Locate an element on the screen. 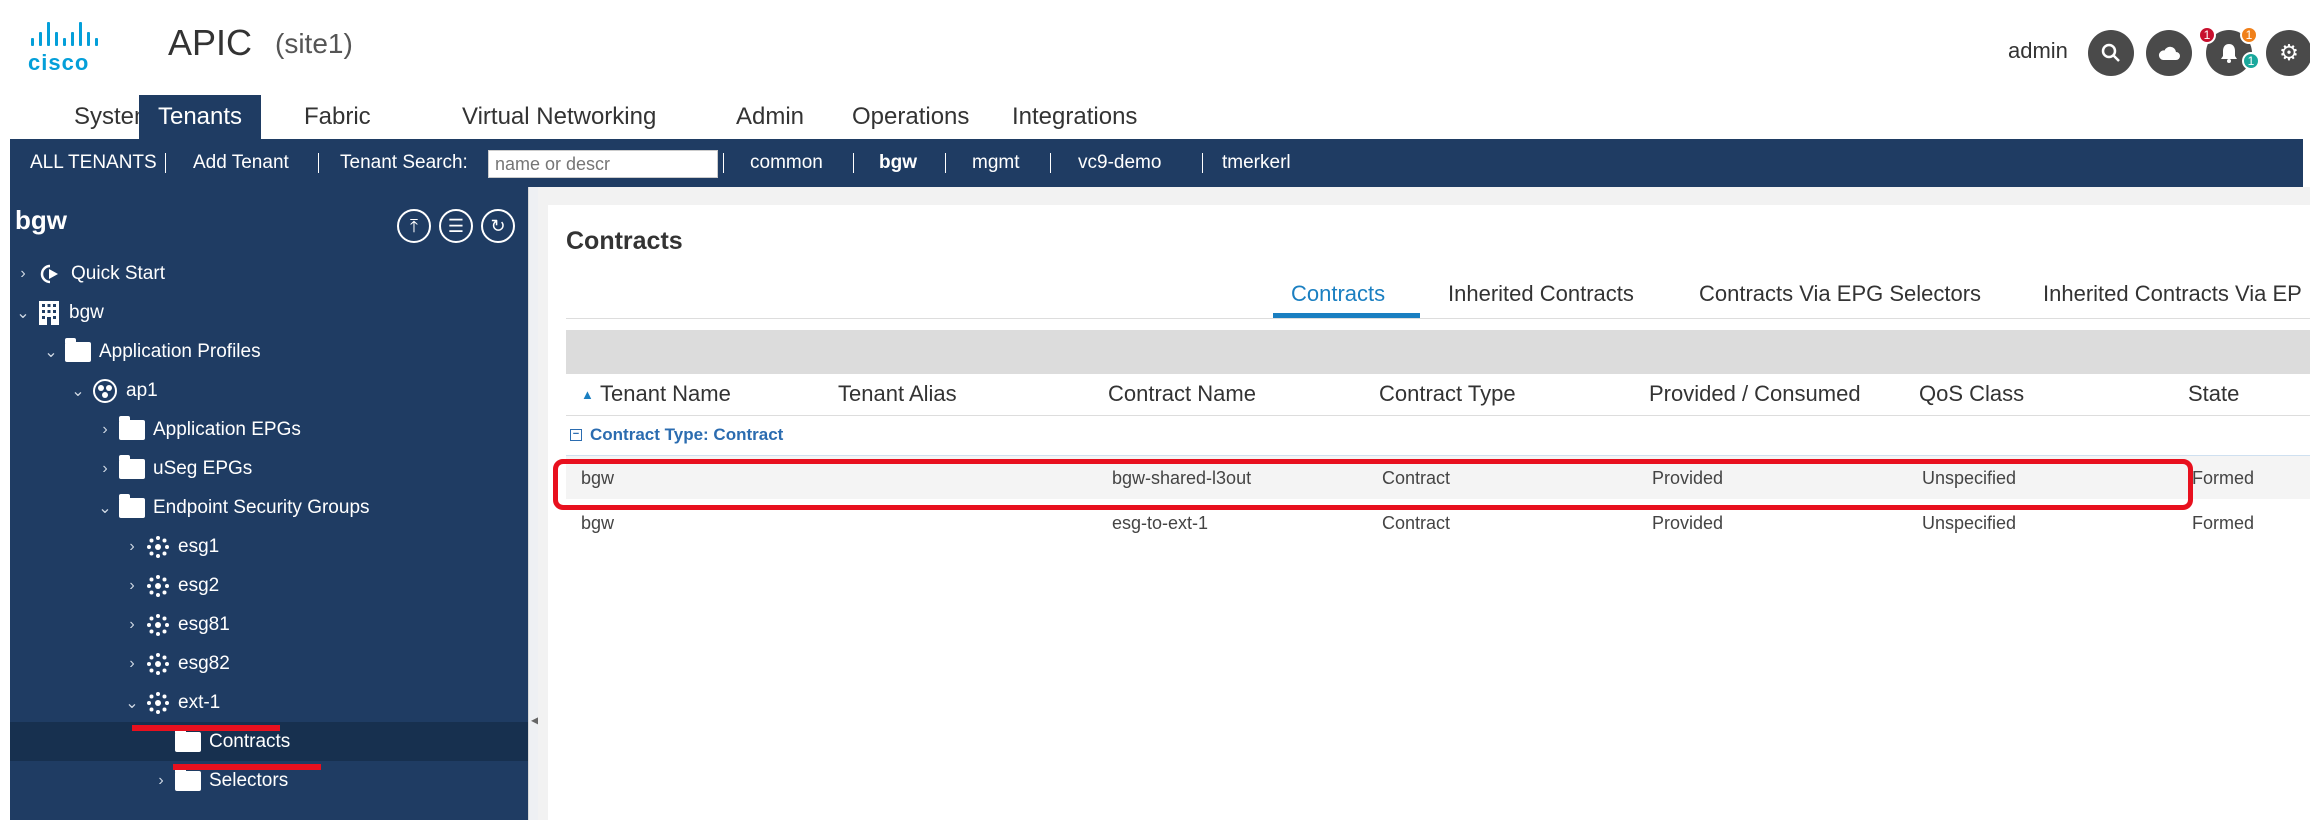 The width and height of the screenshot is (2310, 820). sidebar-action-button: ☰ is located at coordinates (456, 226).